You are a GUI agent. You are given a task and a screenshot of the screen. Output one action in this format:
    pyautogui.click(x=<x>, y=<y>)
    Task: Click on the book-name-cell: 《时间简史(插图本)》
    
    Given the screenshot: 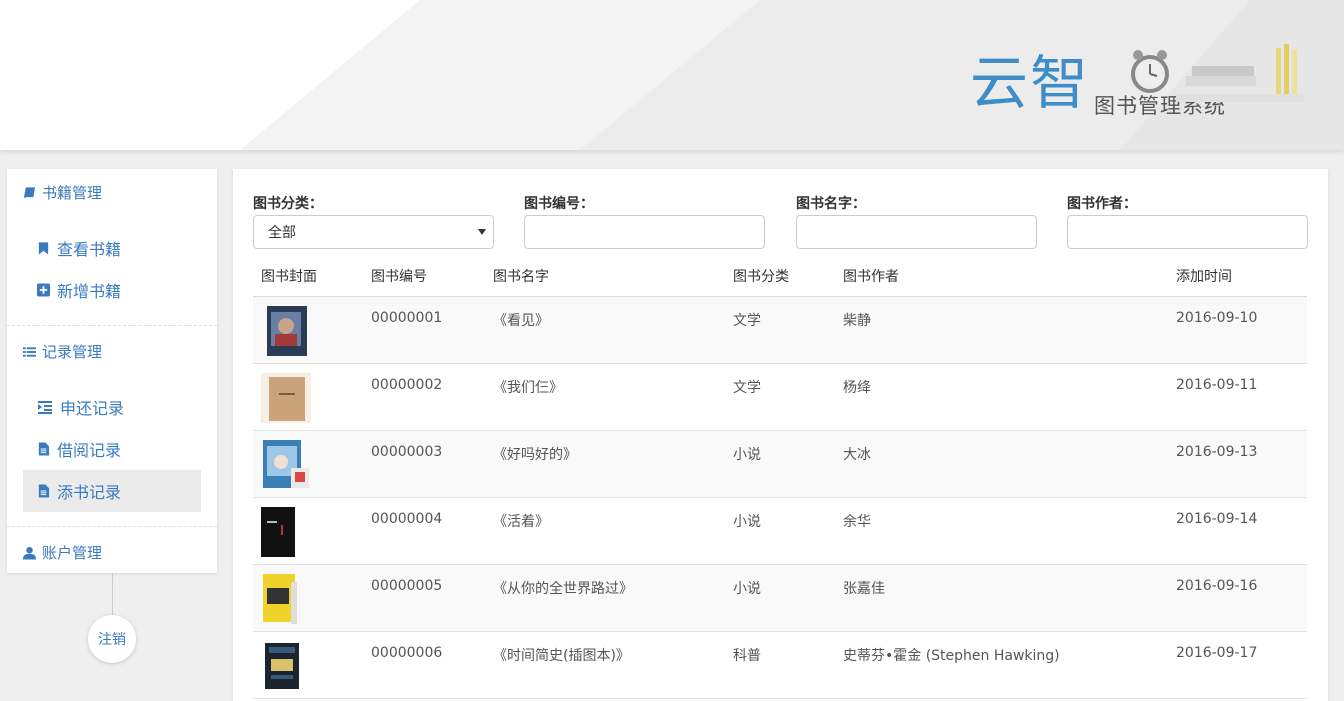 What is the action you would take?
    pyautogui.click(x=605, y=665)
    